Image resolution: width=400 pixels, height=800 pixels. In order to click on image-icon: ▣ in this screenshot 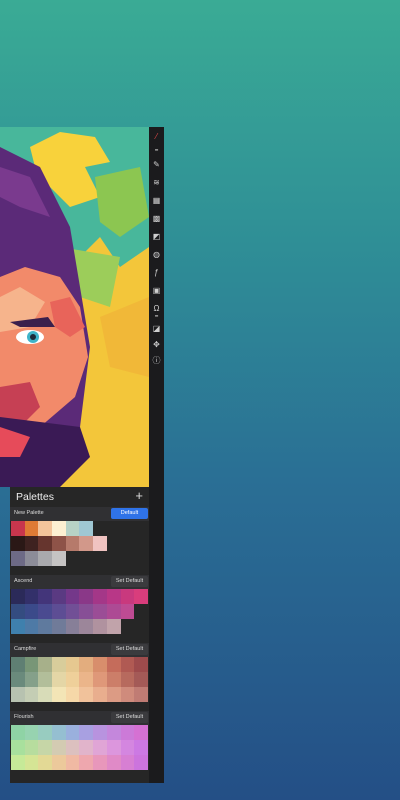, I will do `click(156, 290)`.